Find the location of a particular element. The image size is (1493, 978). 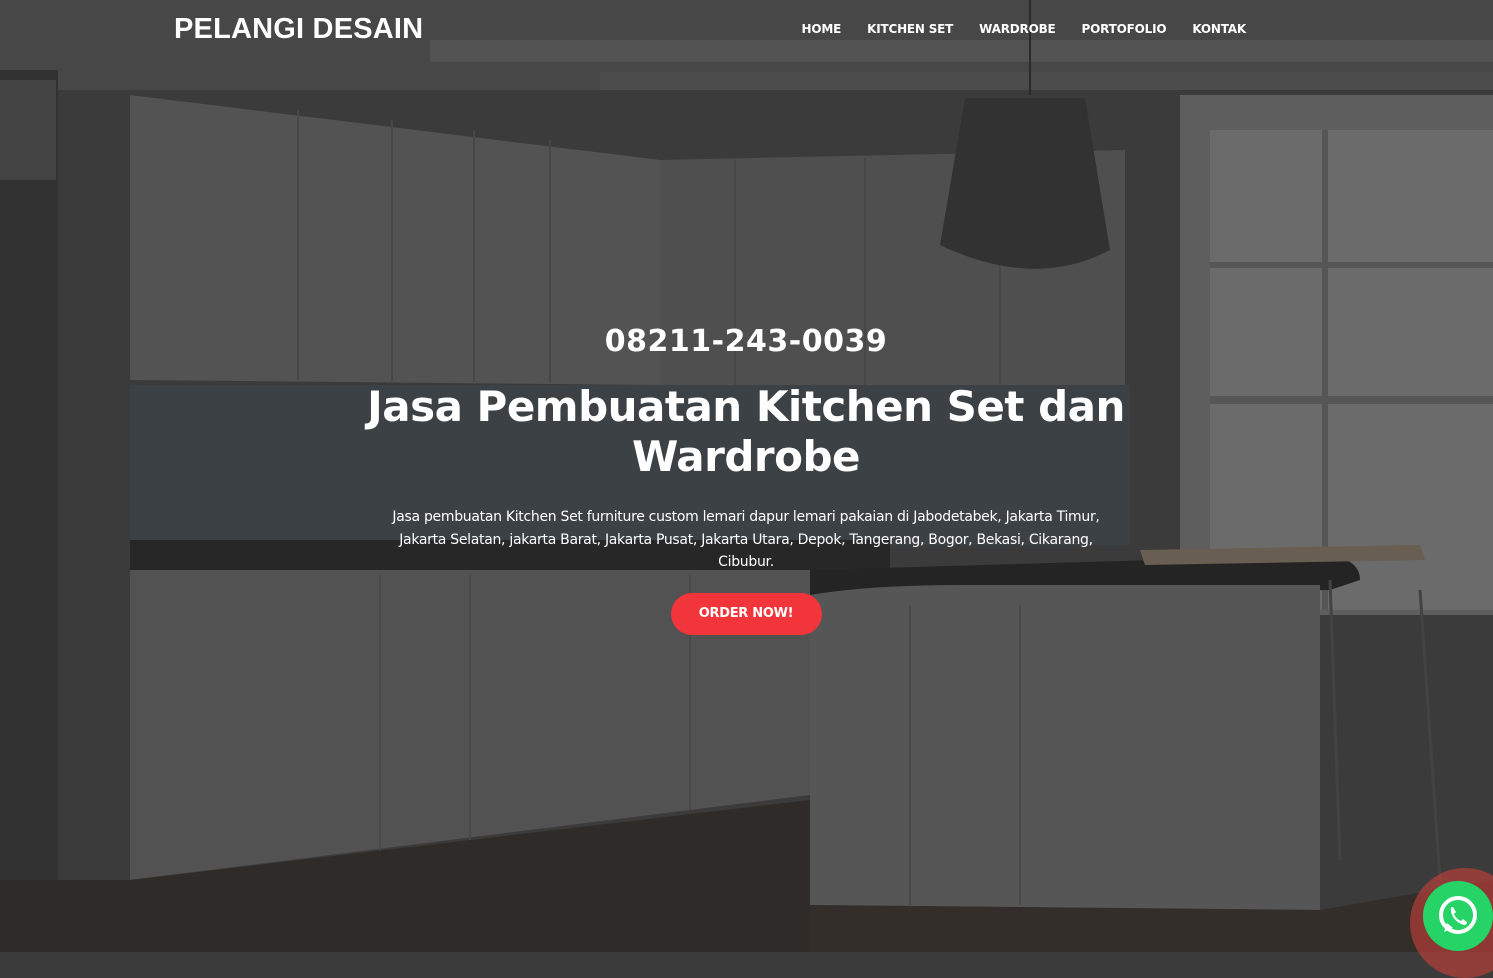

whatsapp-button is located at coordinates (1458, 916).